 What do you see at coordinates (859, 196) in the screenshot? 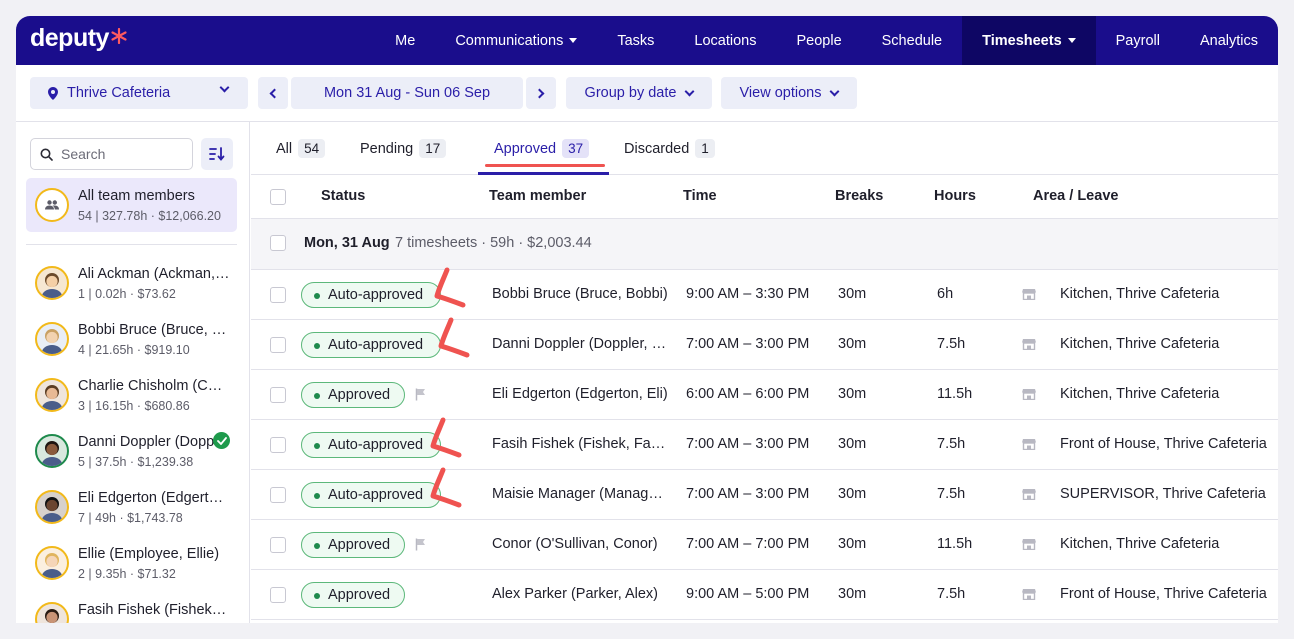
I see `header-breaks: Breaks` at bounding box center [859, 196].